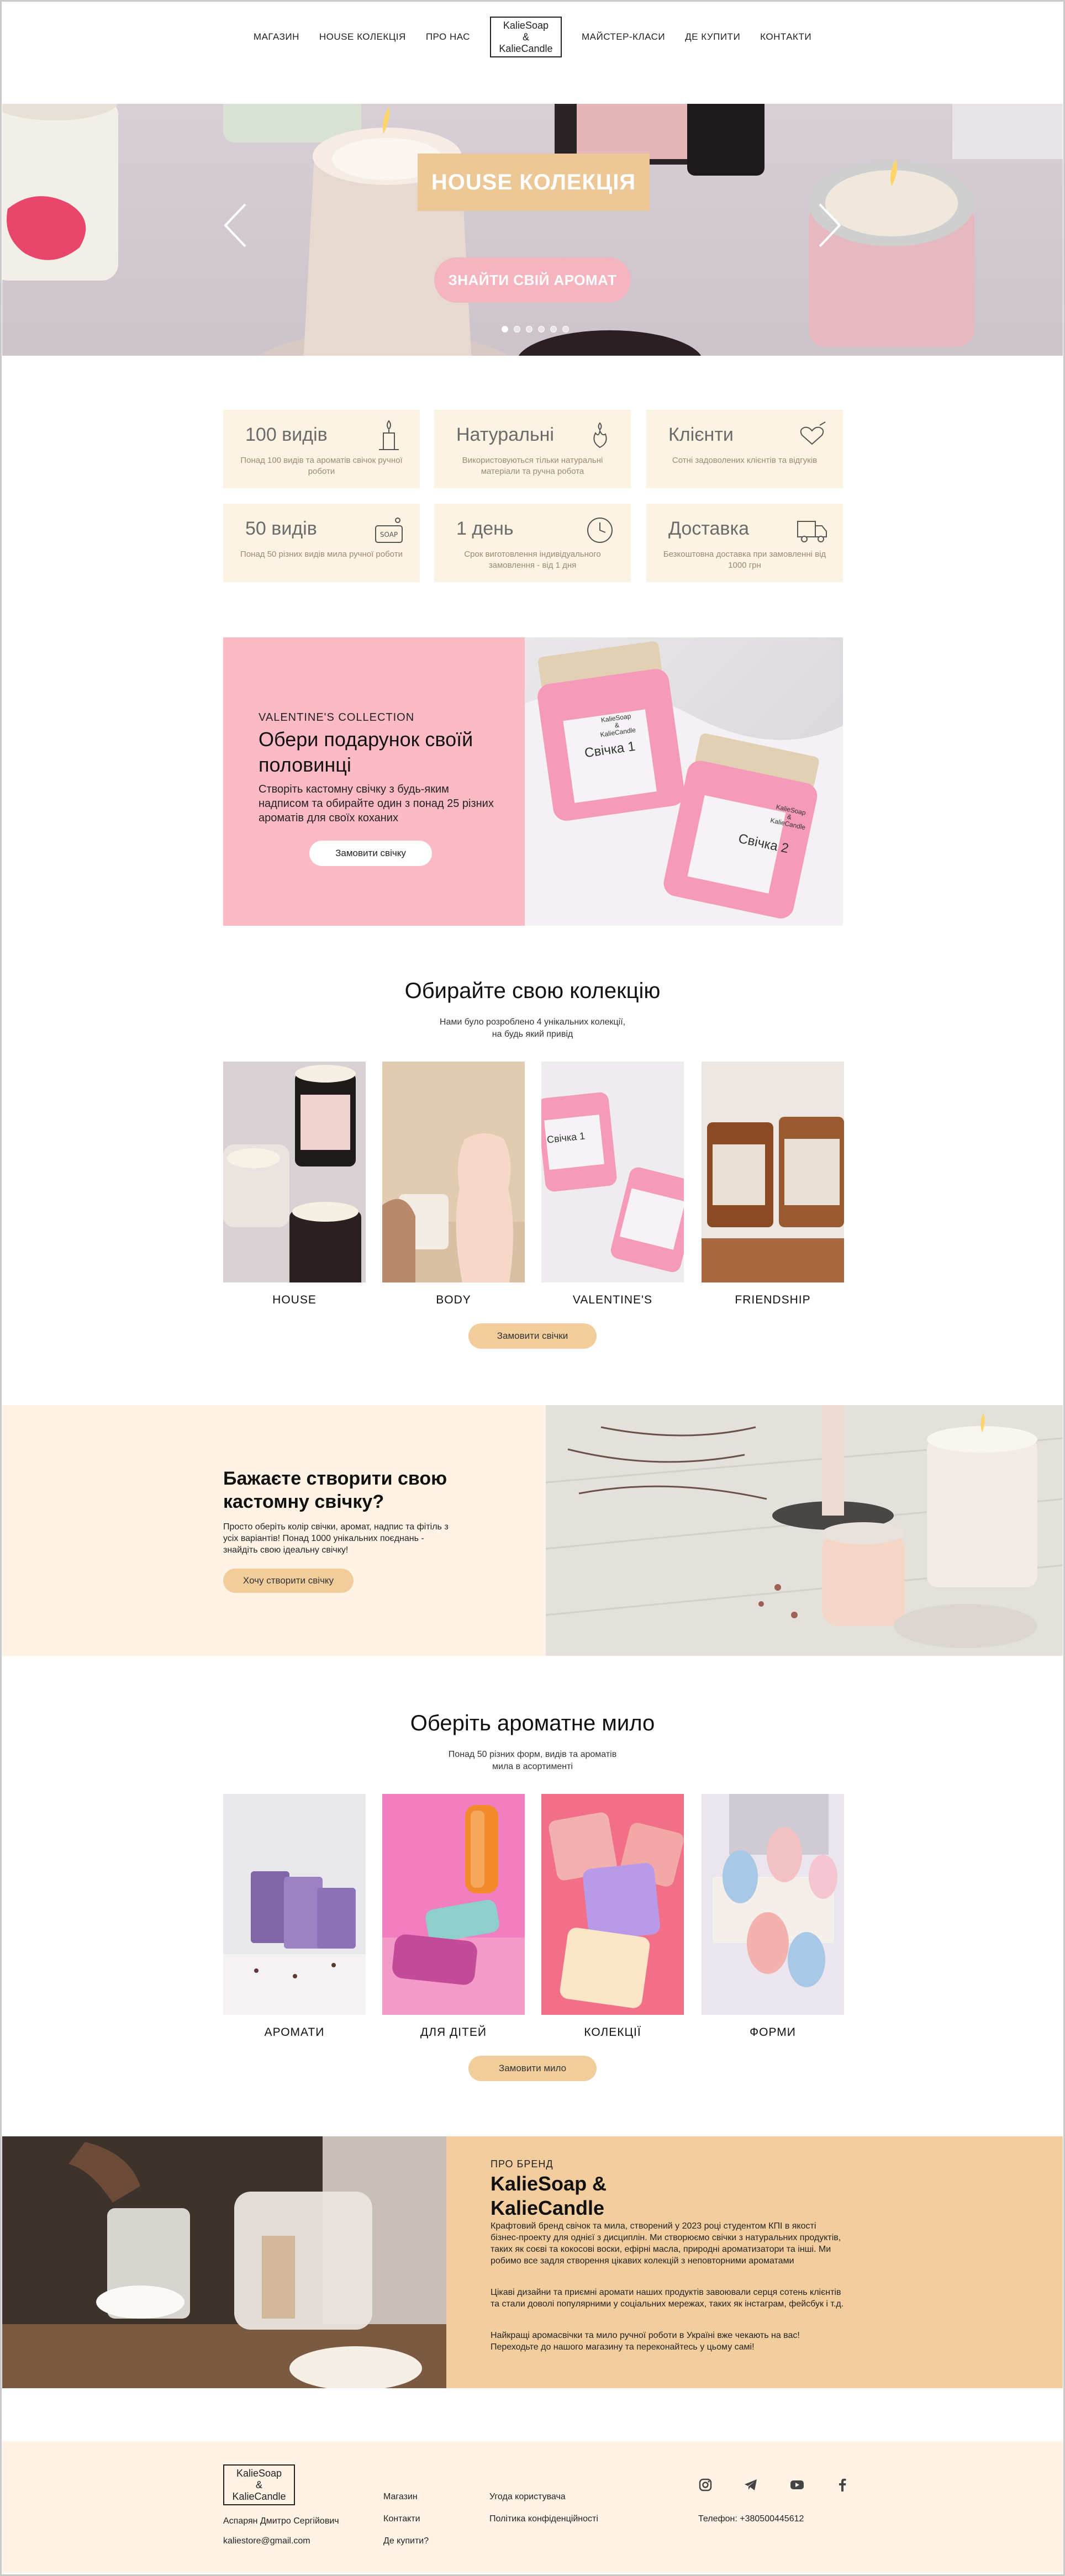  Describe the element at coordinates (389, 535) in the screenshot. I see `svg-text: SOAP` at that location.